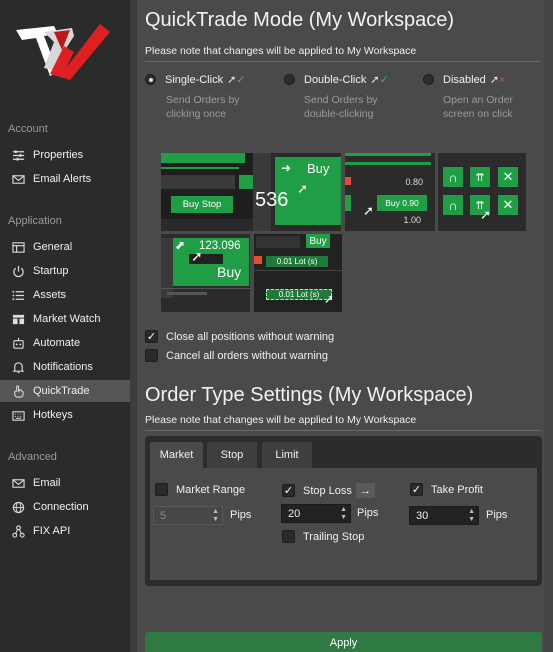 The height and width of the screenshot is (652, 553). Describe the element at coordinates (453, 205) in the screenshot. I see `reverse-icon: ∩` at that location.